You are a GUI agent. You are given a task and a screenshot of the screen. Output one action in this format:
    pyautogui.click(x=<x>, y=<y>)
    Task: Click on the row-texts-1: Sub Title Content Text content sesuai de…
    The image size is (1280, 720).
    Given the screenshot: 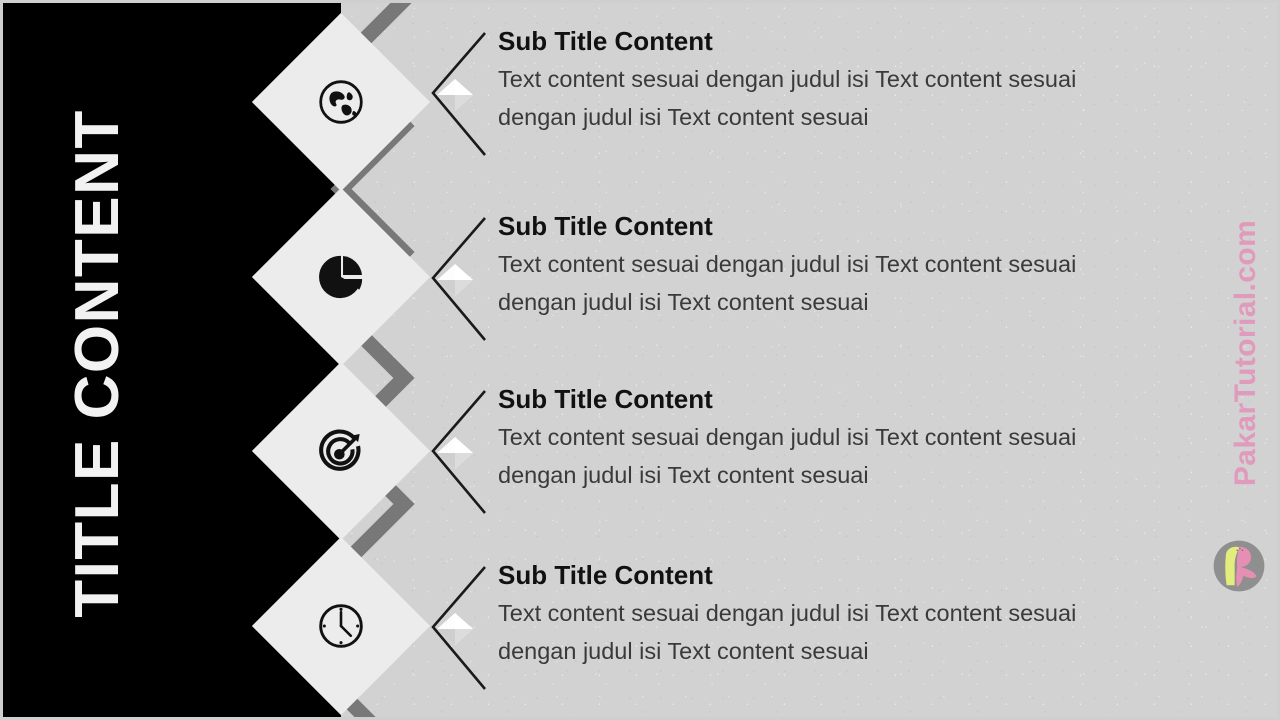 What is the action you would take?
    pyautogui.click(x=825, y=81)
    